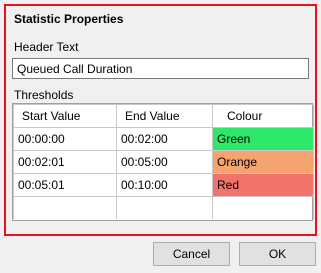  I want to click on end-value-cell: 00:05:00, so click(164, 162).